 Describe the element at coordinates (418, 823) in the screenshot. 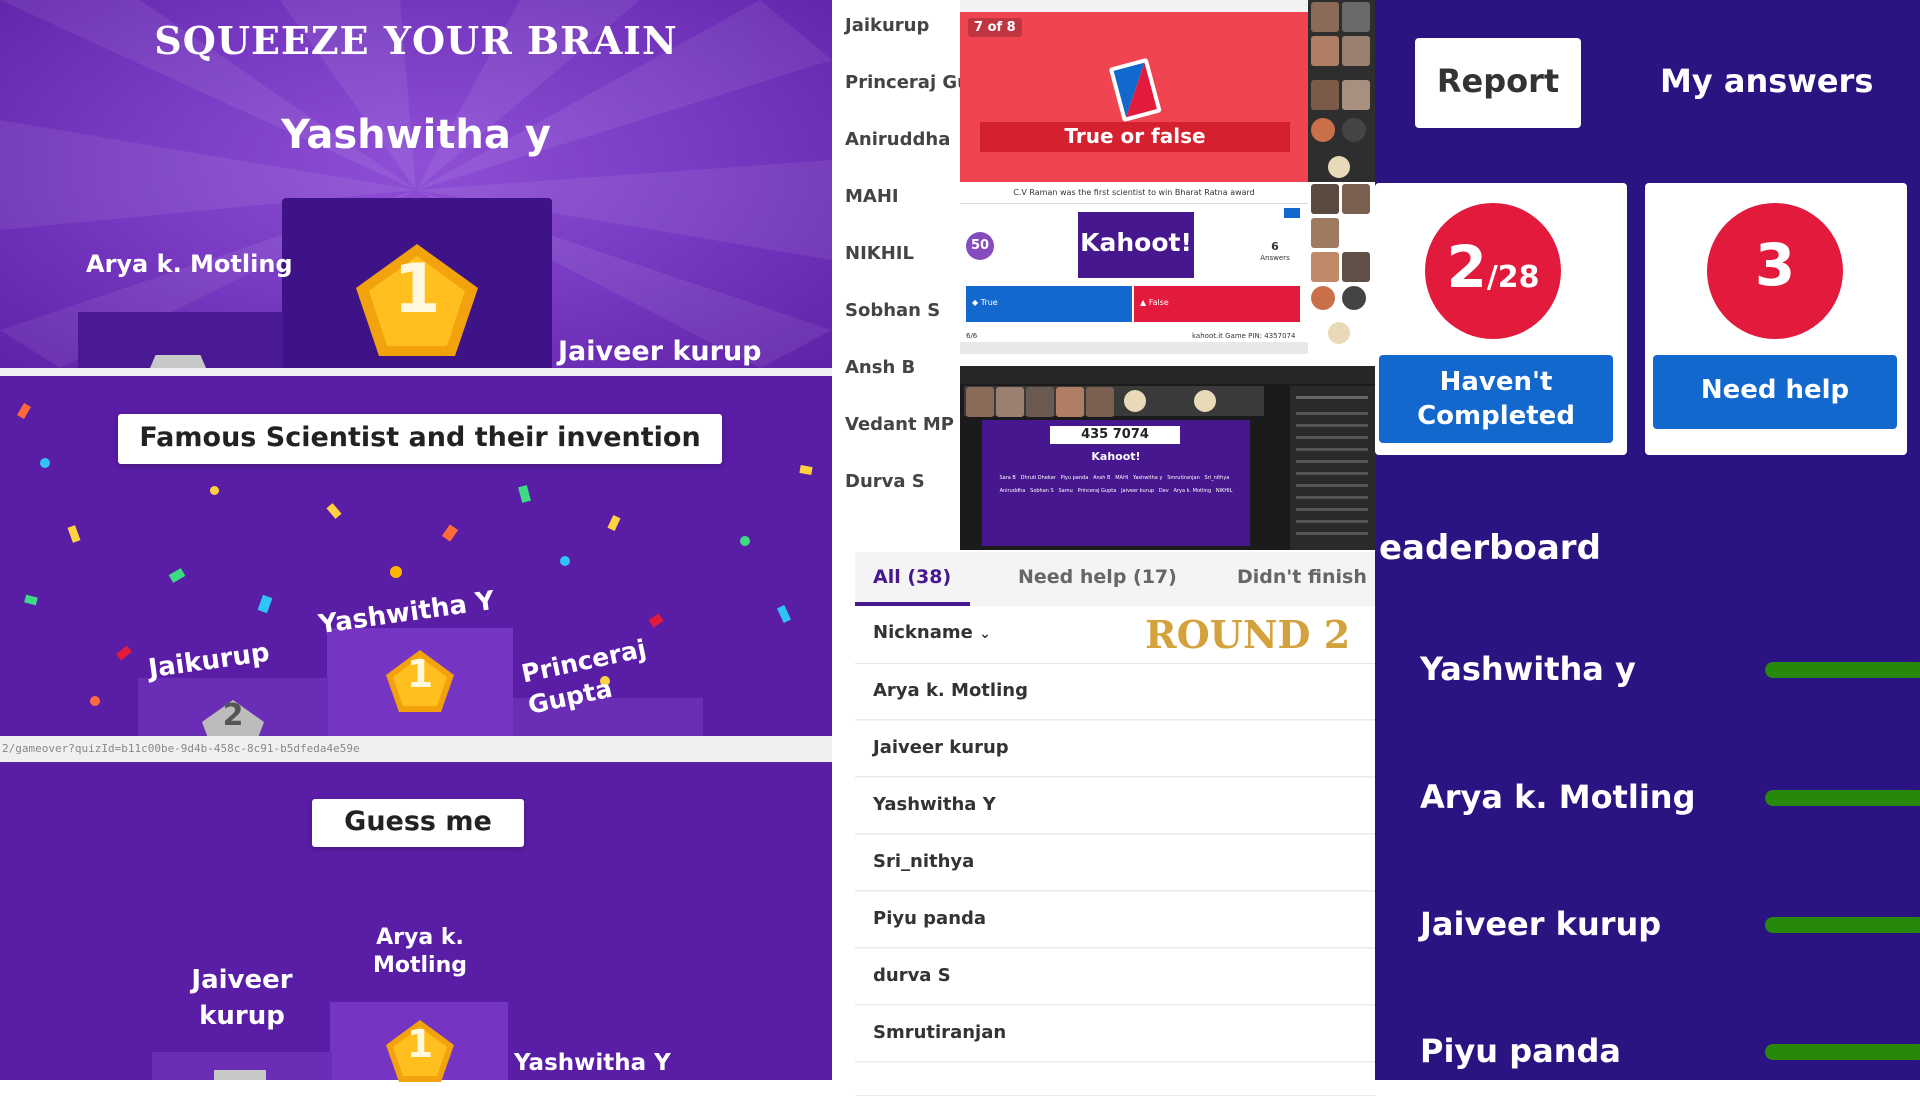

I see `round-title: Guess me` at that location.